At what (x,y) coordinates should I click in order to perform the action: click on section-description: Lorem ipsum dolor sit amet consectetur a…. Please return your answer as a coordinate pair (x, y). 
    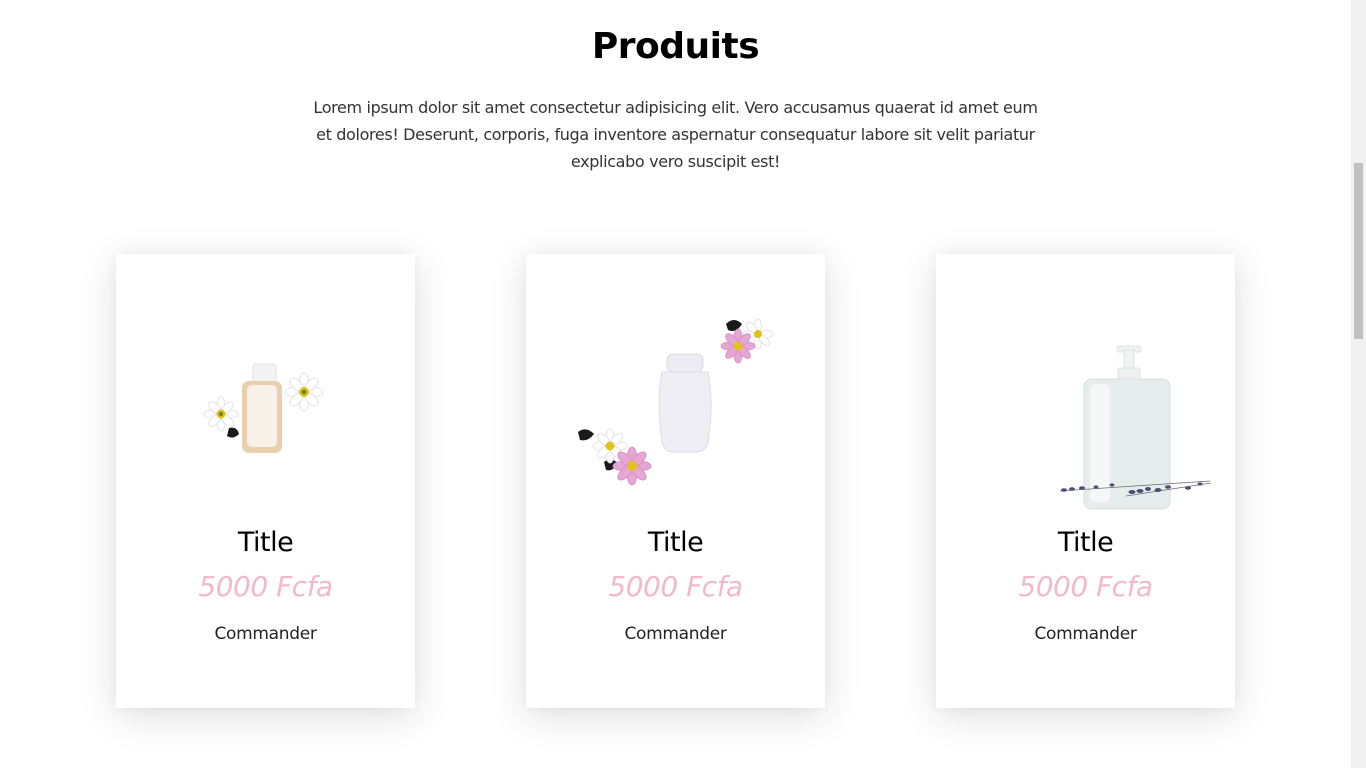
    Looking at the image, I should click on (675, 134).